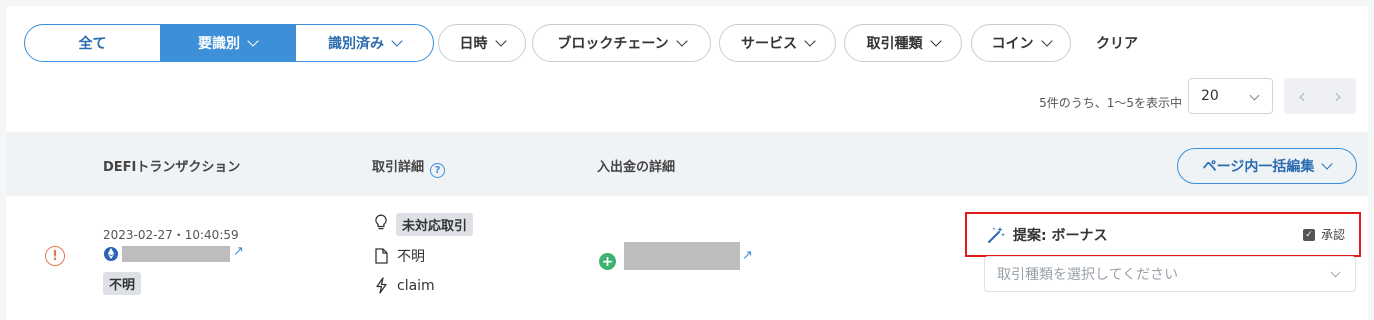 This screenshot has height=320, width=1374. I want to click on document-icon, so click(381, 256).